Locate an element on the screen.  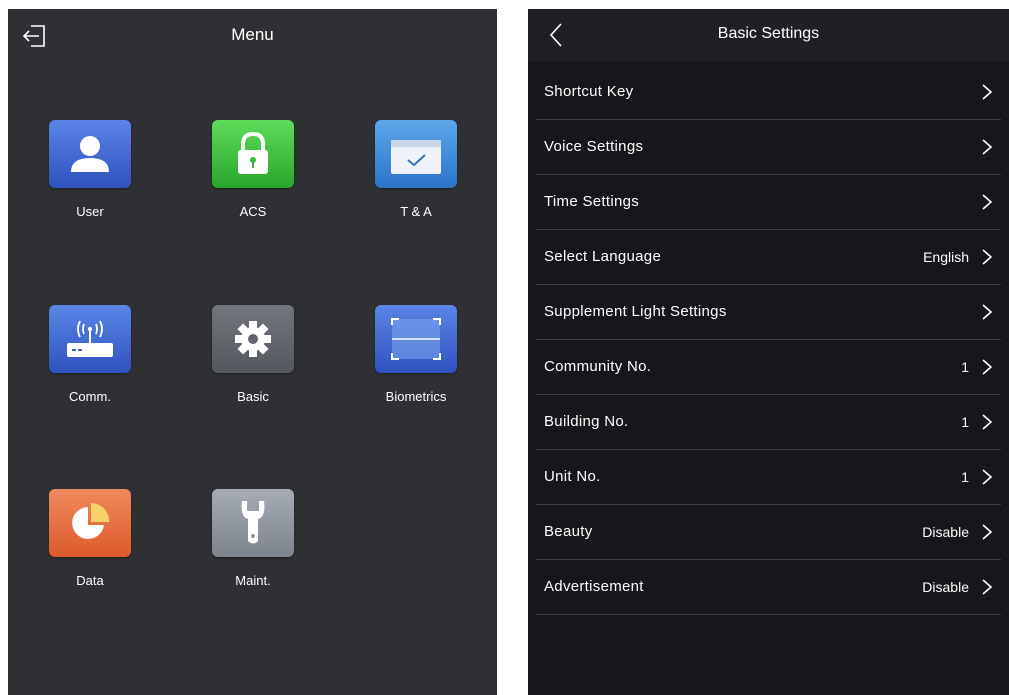
settings-row-label: Supplement Light Settings is located at coordinates (635, 311).